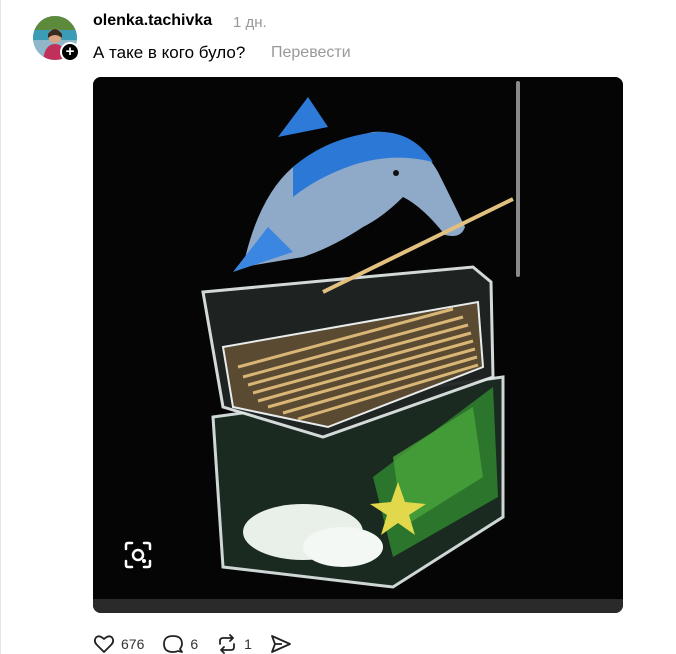  Describe the element at coordinates (133, 644) in the screenshot. I see `like-count: 676` at that location.